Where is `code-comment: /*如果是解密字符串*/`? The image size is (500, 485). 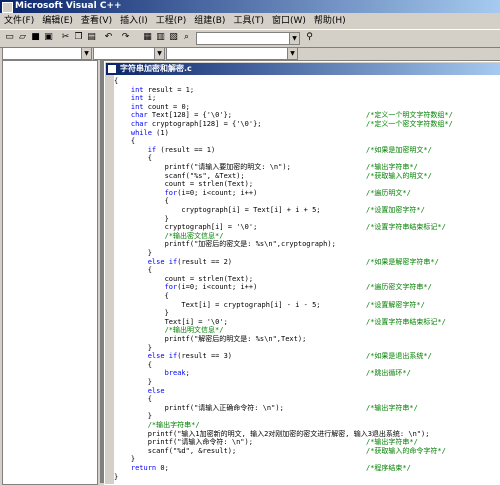
code-comment: /*如果是解密字符串*/ is located at coordinates (402, 262).